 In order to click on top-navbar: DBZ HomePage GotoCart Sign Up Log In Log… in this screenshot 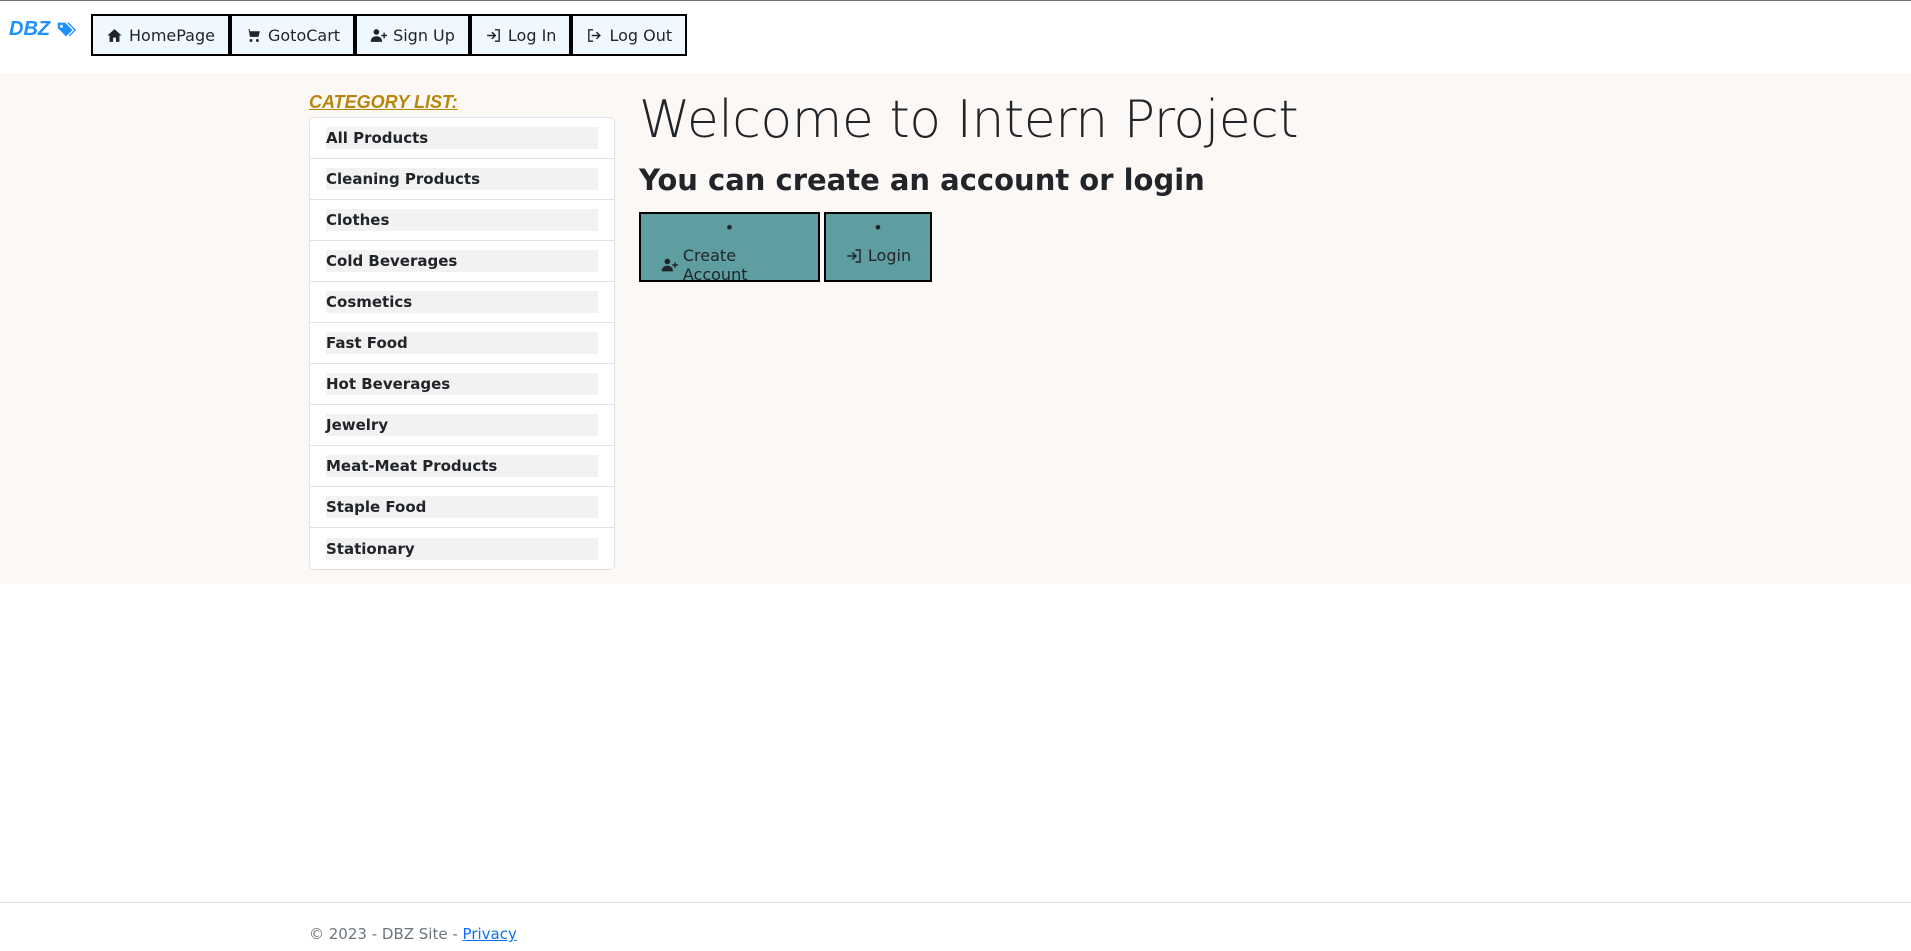, I will do `click(955, 37)`.